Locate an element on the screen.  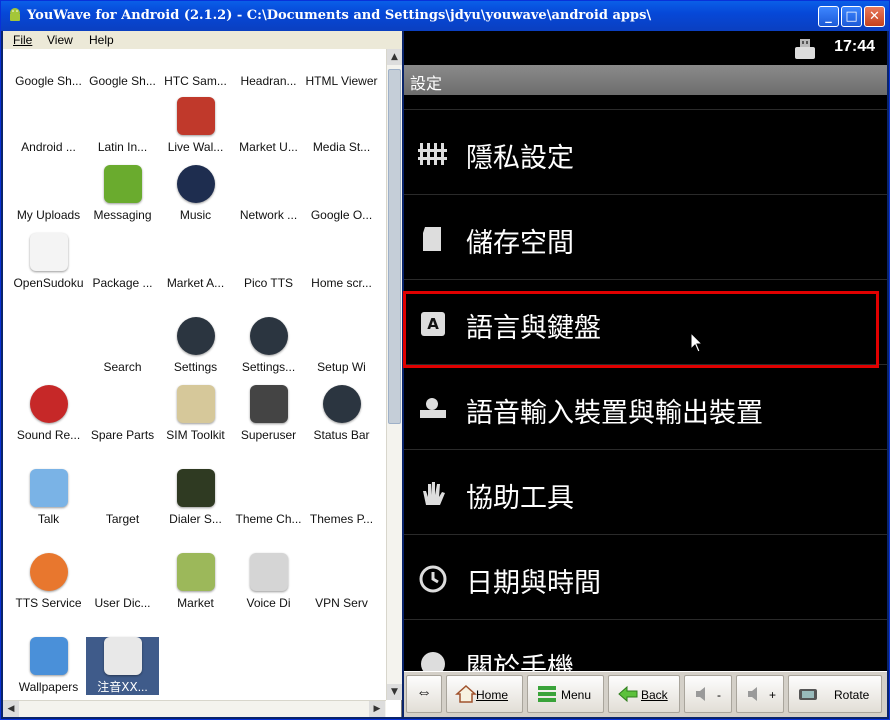
home-button: Home is located at coordinates (484, 694).